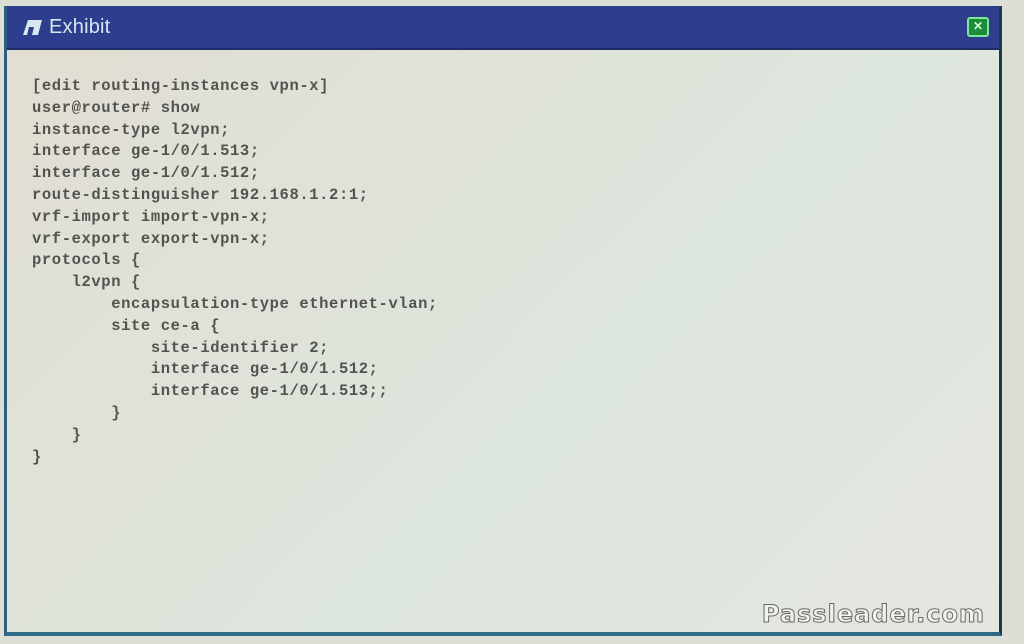  I want to click on code-line: [edit routing-instances vpn-x], so click(181, 86).